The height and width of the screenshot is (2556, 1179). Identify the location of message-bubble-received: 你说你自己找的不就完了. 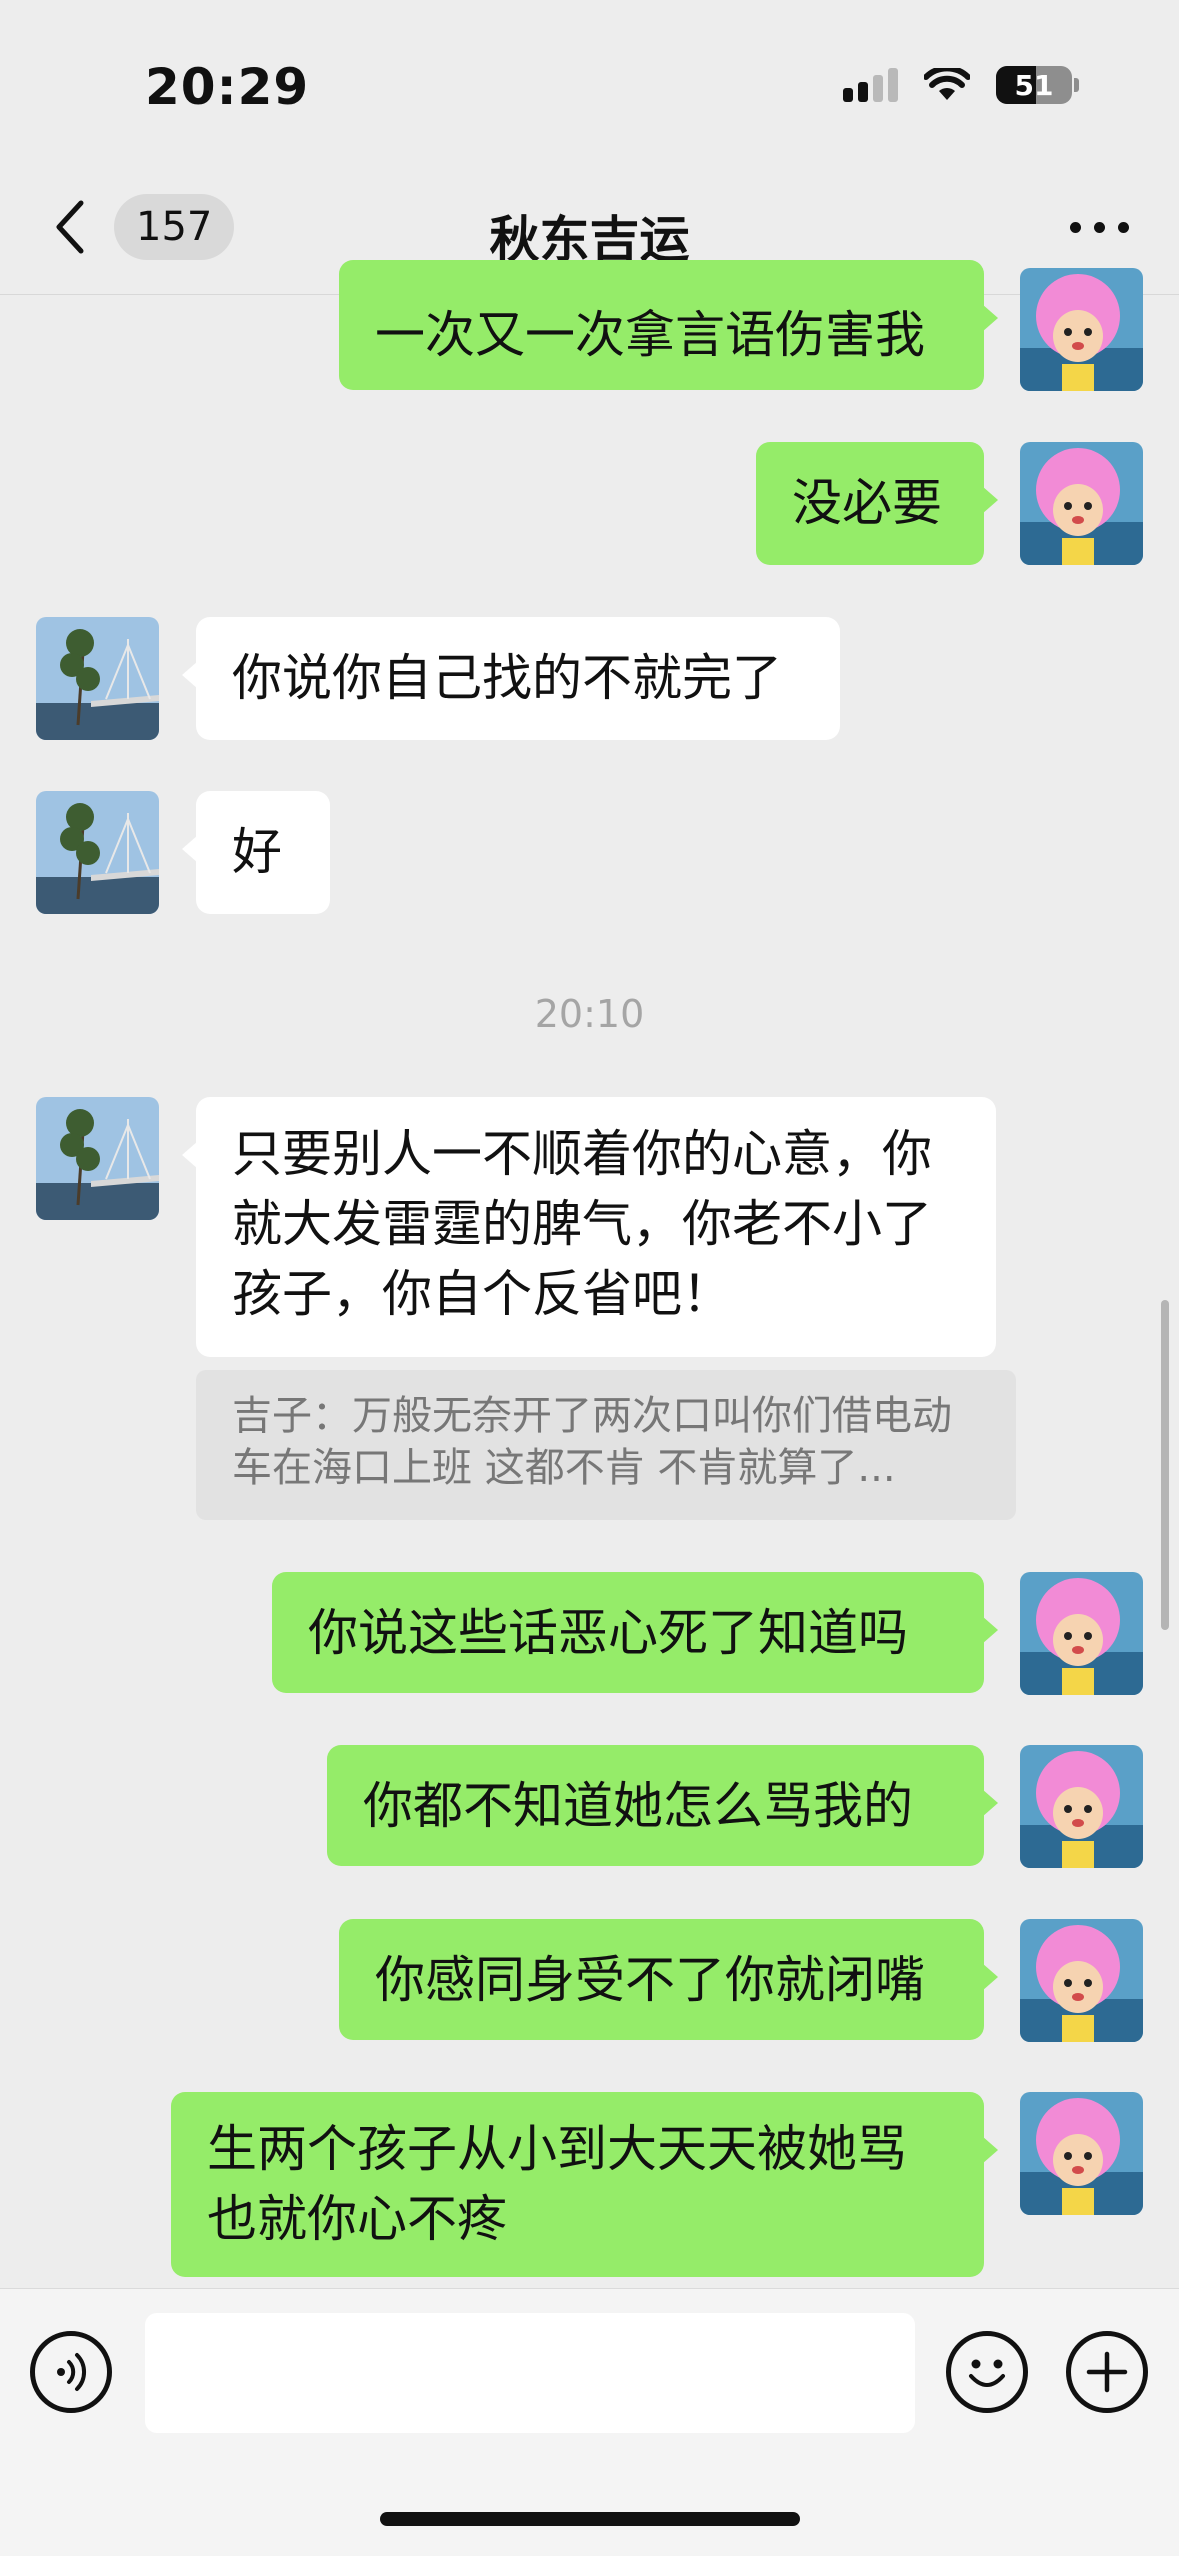
(511, 678).